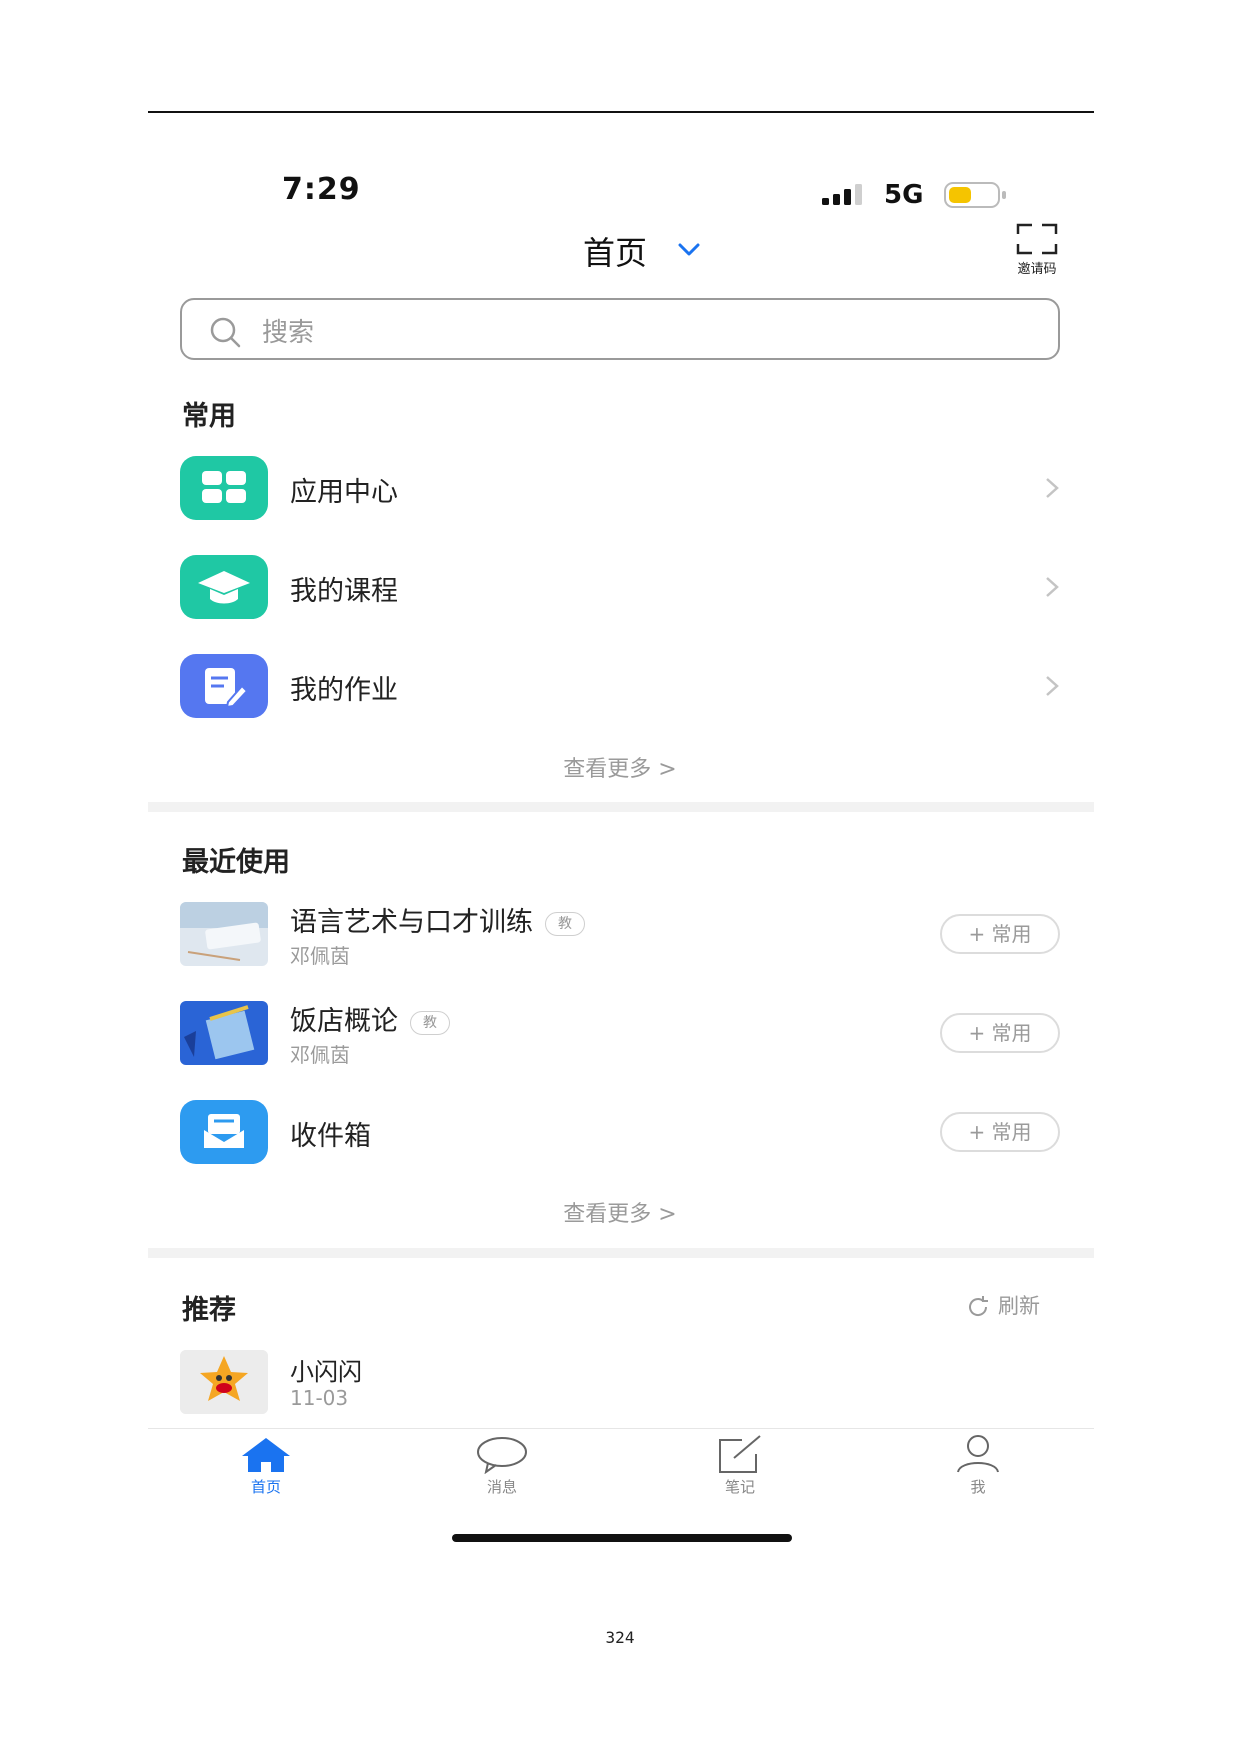 This screenshot has width=1240, height=1754. What do you see at coordinates (265, 1487) in the screenshot?
I see `tab-label: 首页` at bounding box center [265, 1487].